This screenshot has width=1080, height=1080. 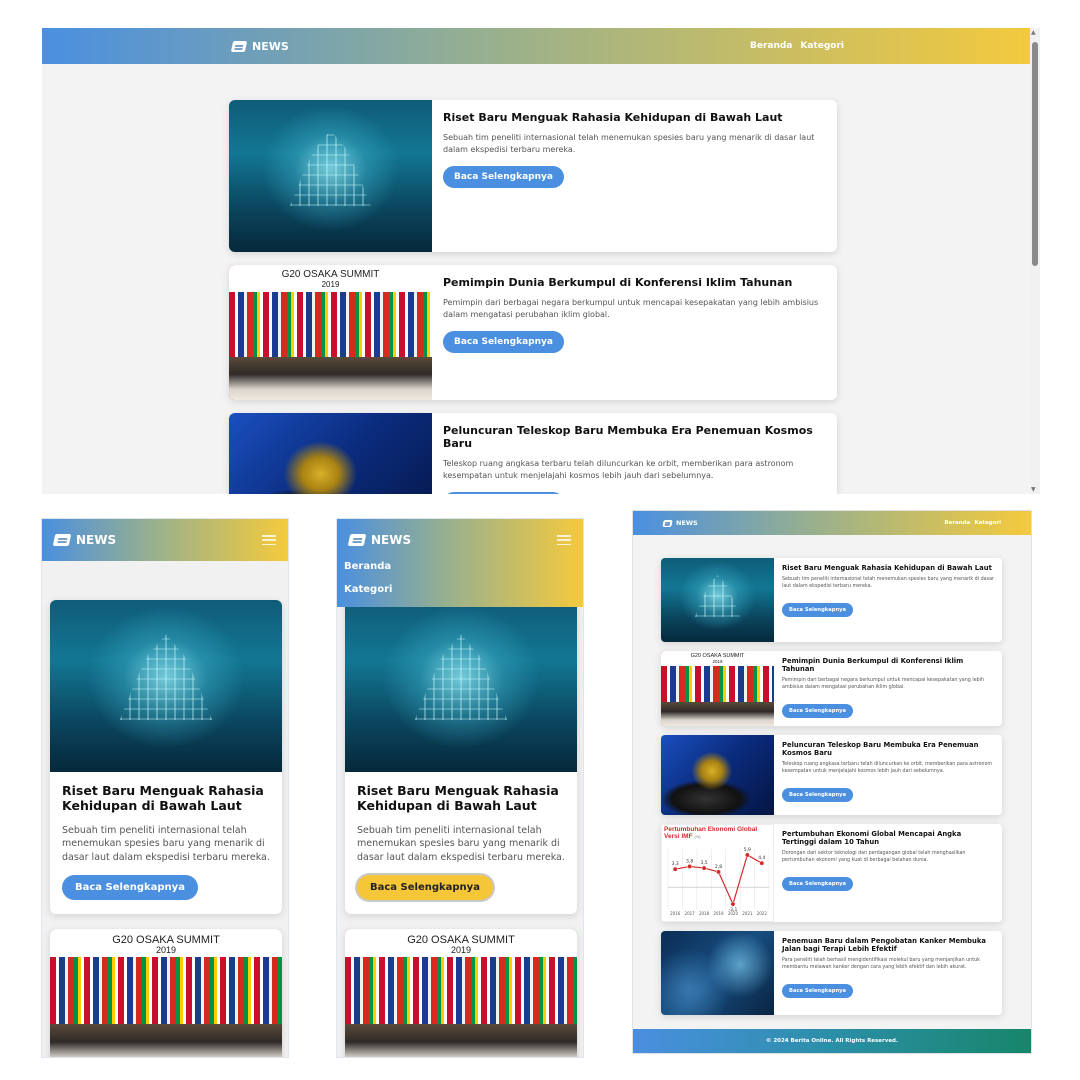 What do you see at coordinates (747, 850) in the screenshot?
I see `chart-data-label: 5,9` at bounding box center [747, 850].